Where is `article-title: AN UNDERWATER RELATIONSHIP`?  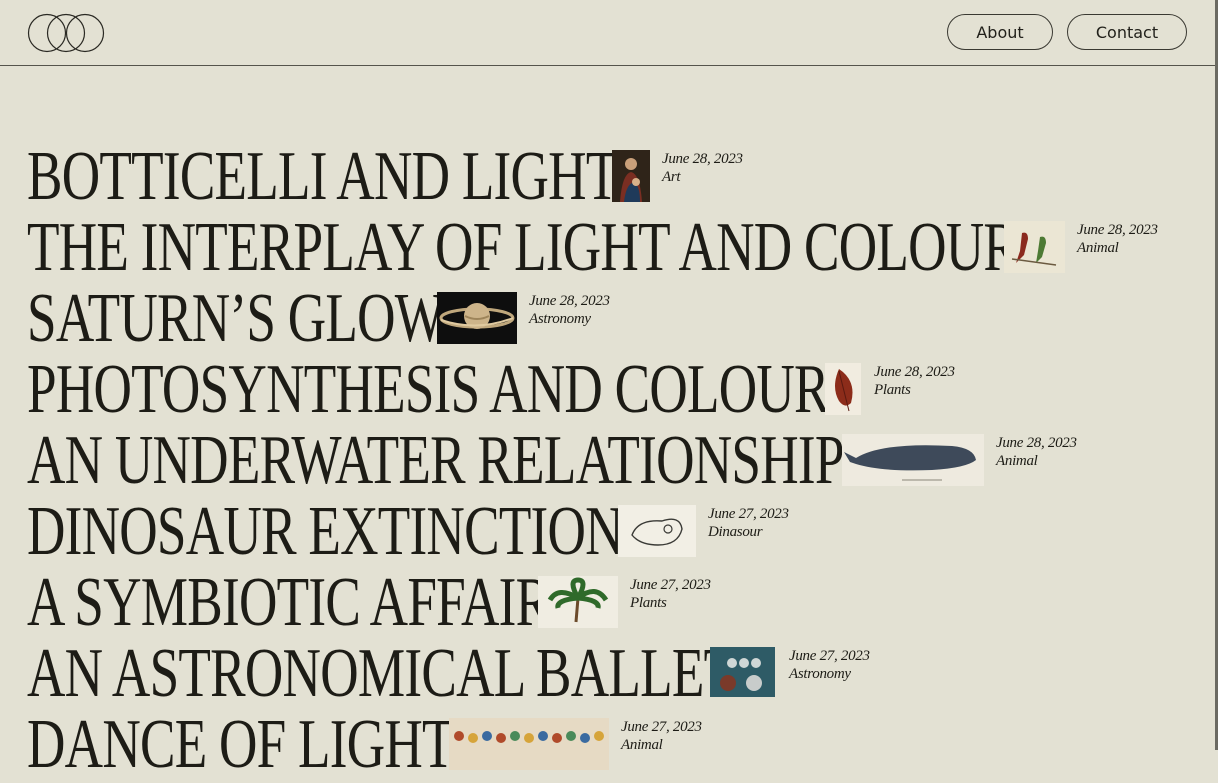 article-title: AN UNDERWATER RELATIONSHIP is located at coordinates (435, 460).